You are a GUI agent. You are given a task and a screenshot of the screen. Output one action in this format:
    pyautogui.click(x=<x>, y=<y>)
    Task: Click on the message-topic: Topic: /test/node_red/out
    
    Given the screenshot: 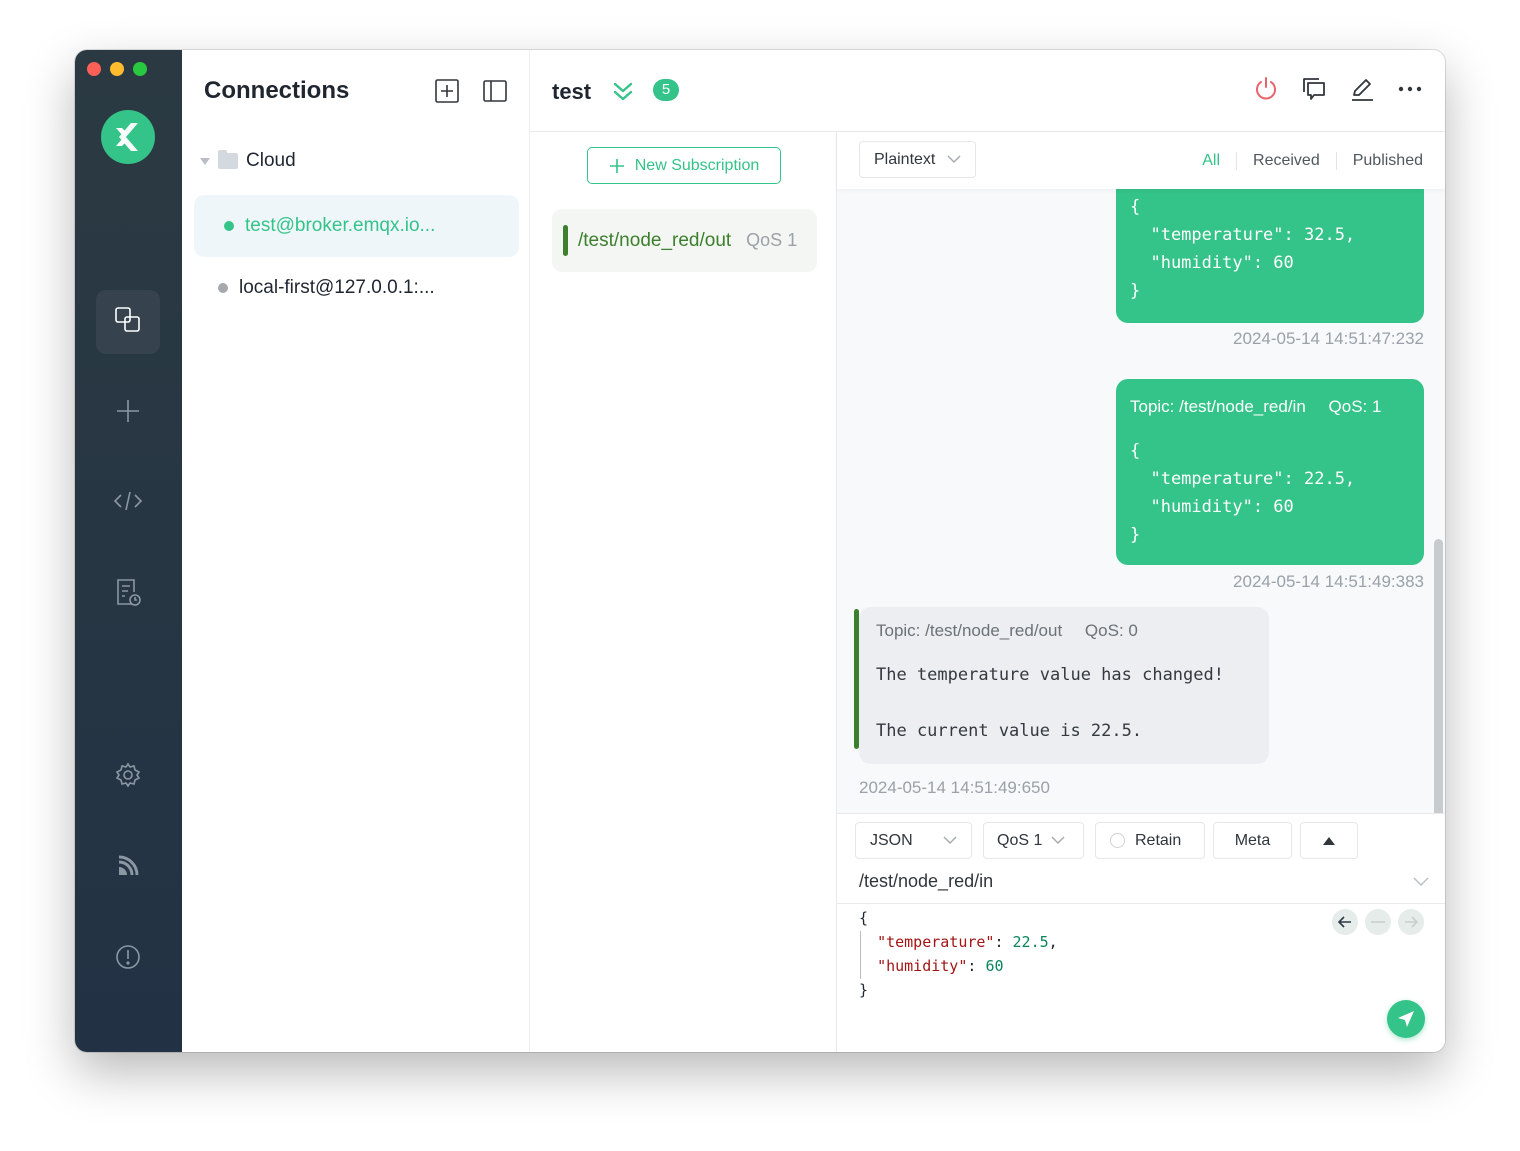 What is the action you would take?
    pyautogui.click(x=969, y=630)
    